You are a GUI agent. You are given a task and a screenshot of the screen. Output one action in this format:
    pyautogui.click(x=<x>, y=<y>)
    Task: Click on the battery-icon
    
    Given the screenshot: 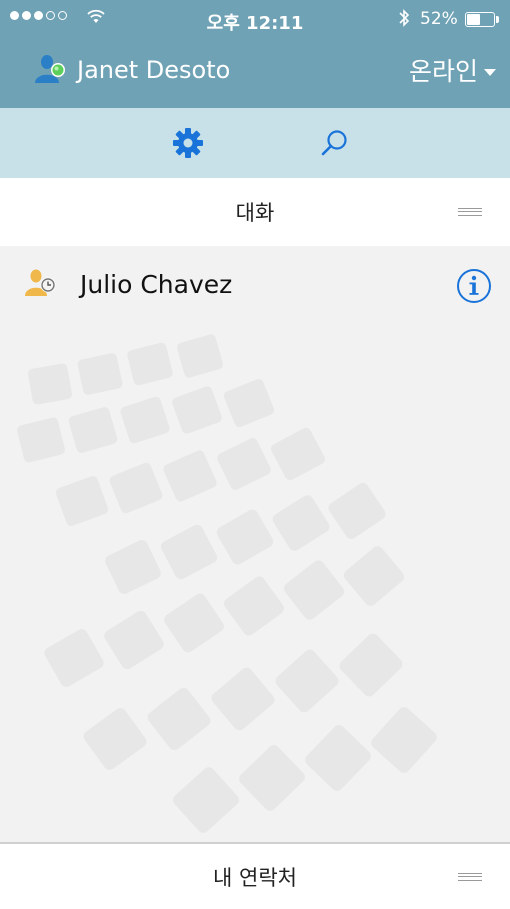 What is the action you would take?
    pyautogui.click(x=480, y=19)
    